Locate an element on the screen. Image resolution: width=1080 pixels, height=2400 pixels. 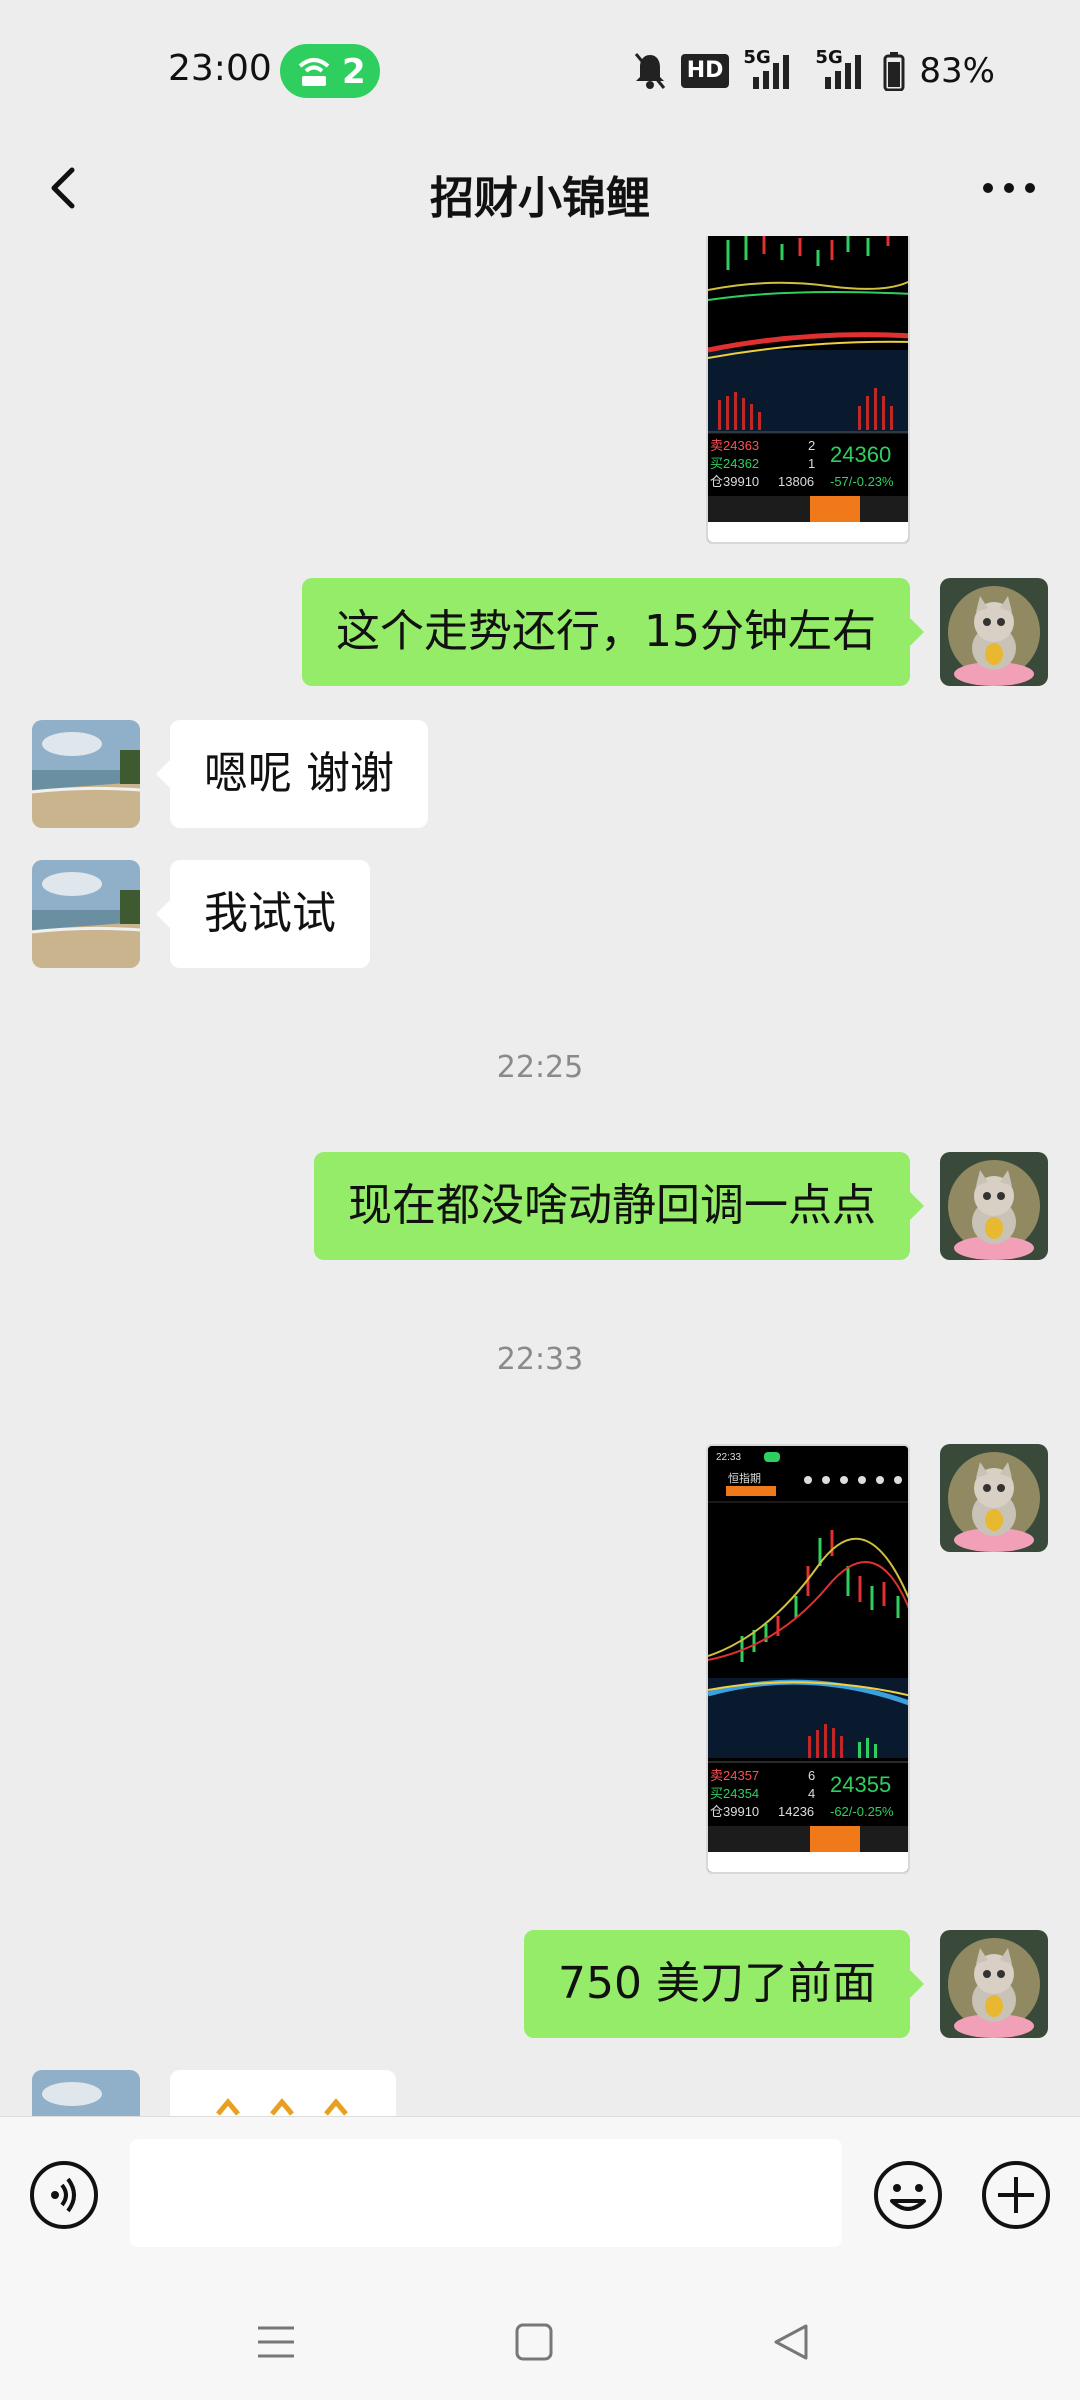
mute-bell-icon is located at coordinates (649, 71).